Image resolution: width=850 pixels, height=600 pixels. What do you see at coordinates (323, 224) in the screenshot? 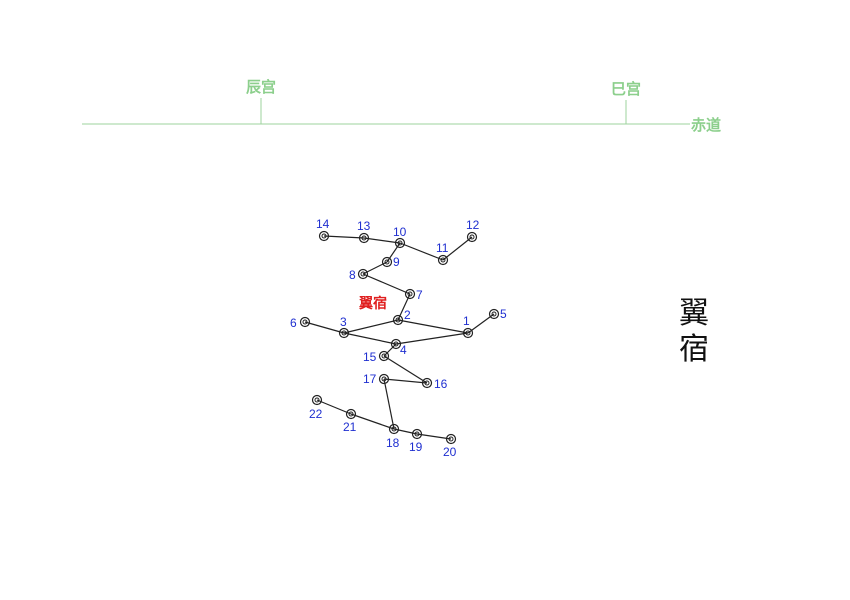
I see `star-number-14: 14` at bounding box center [323, 224].